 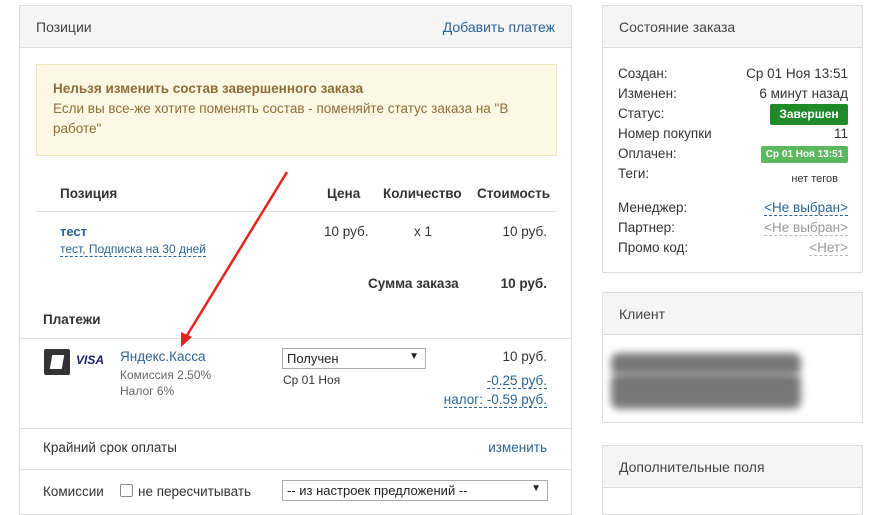 What do you see at coordinates (797, 73) in the screenshot?
I see `created-value: Ср 01 Ноя 13:51` at bounding box center [797, 73].